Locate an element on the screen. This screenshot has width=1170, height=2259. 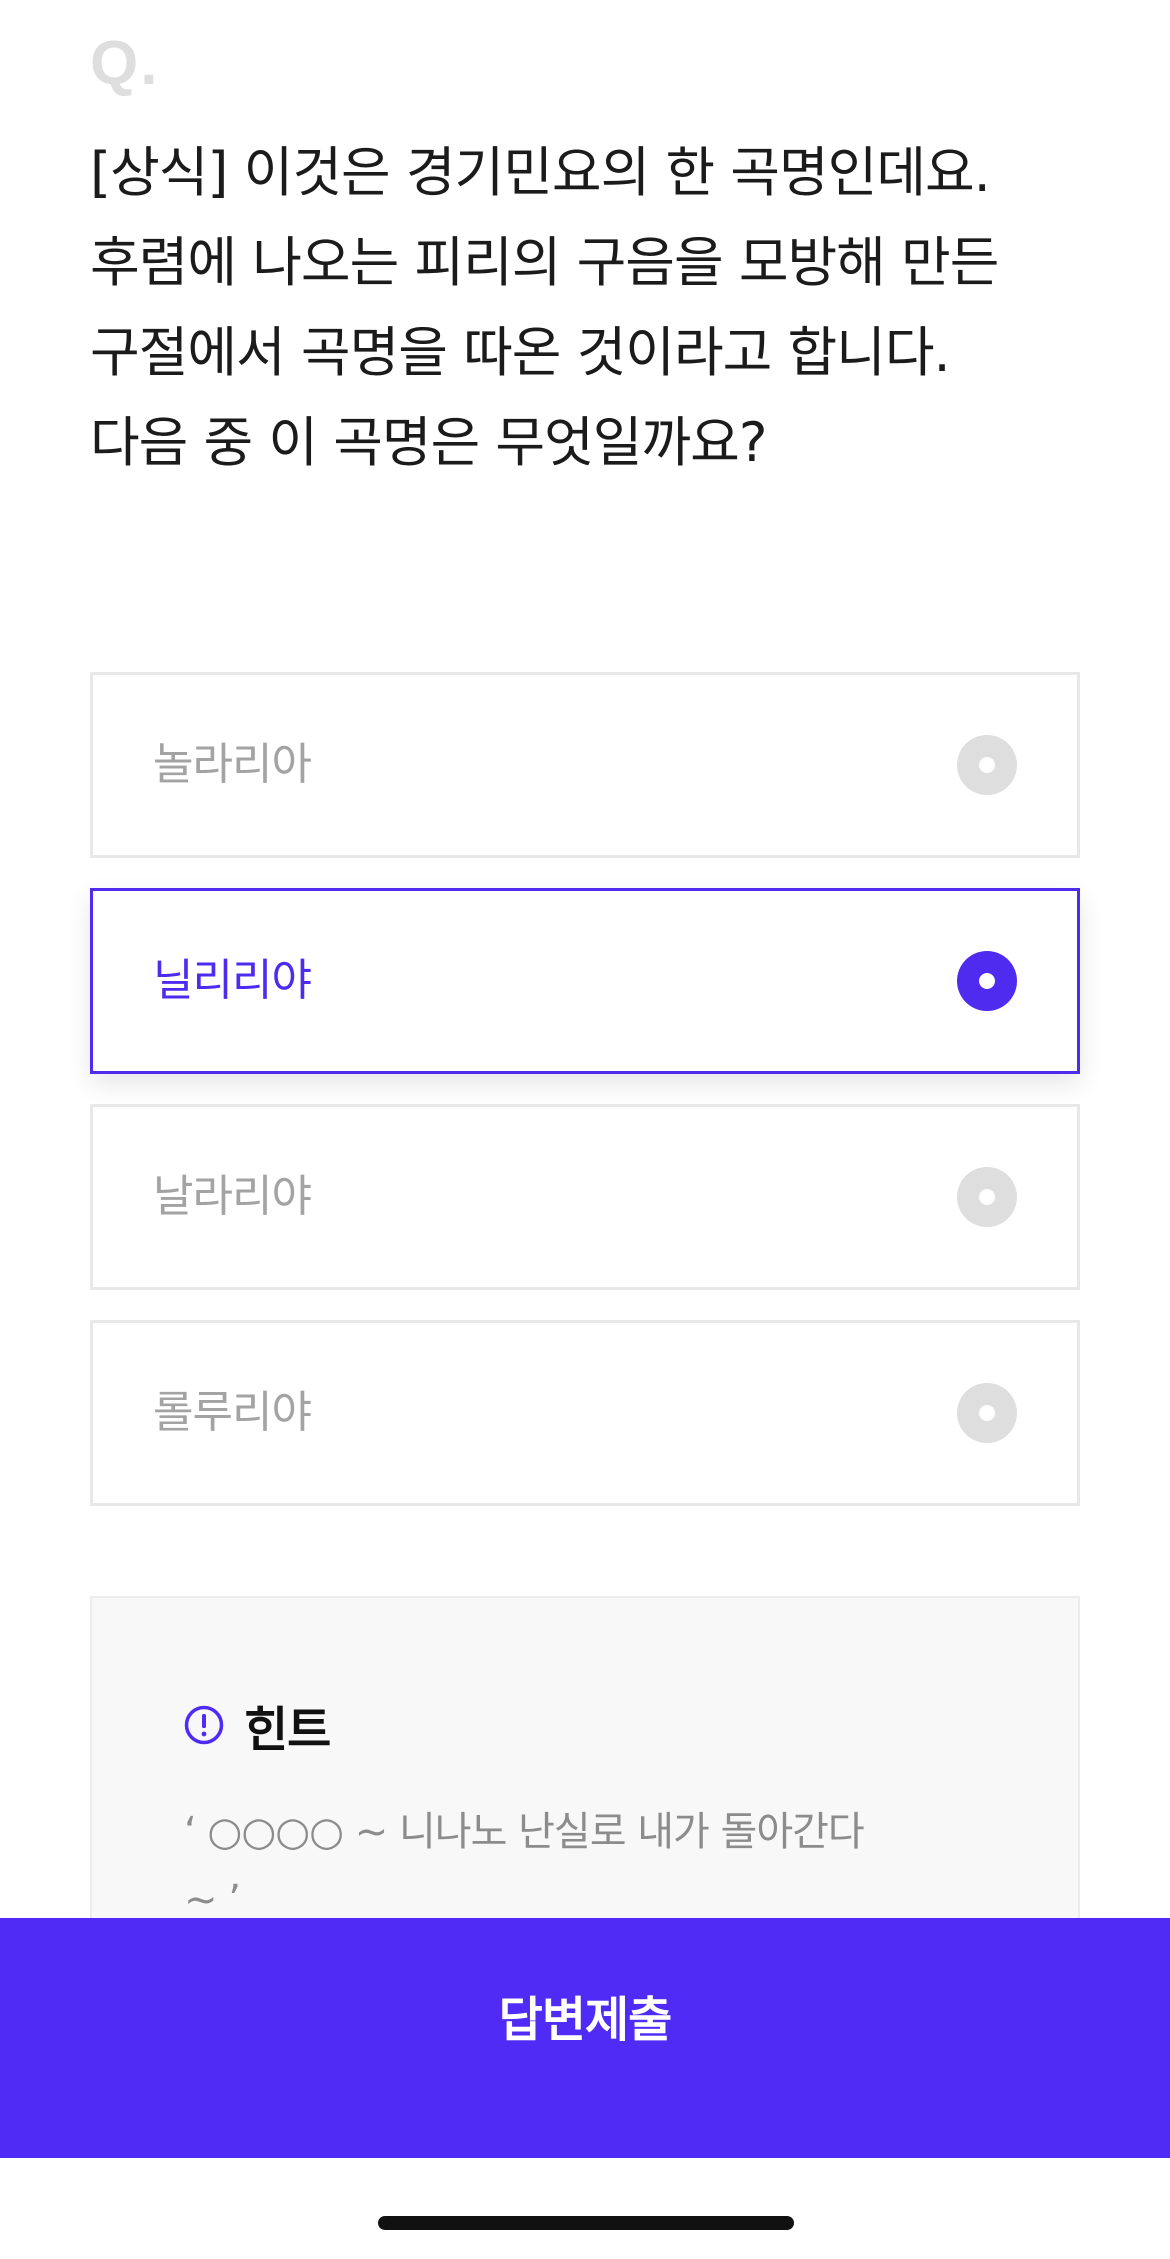
submit-answer-button: 답변제출 is located at coordinates (585, 2038).